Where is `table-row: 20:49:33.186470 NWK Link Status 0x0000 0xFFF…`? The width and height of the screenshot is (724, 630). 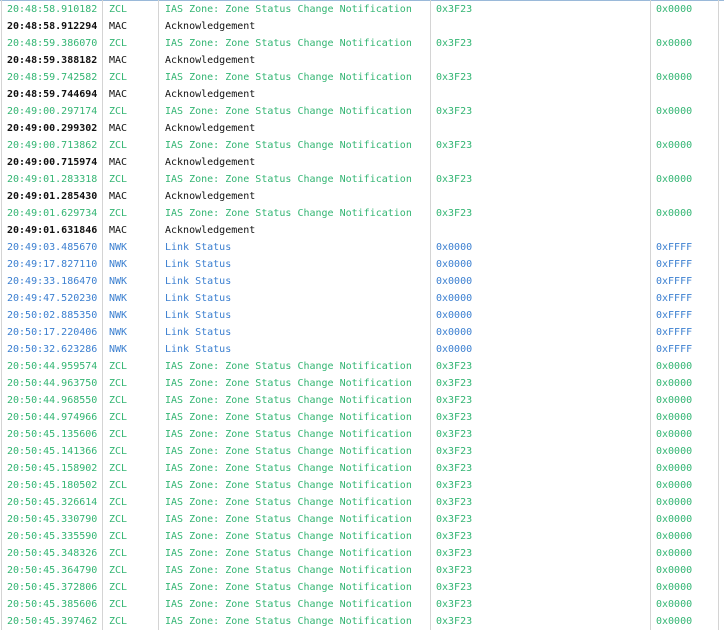 table-row: 20:49:33.186470 NWK Link Status 0x0000 0xFFF… is located at coordinates (362, 281).